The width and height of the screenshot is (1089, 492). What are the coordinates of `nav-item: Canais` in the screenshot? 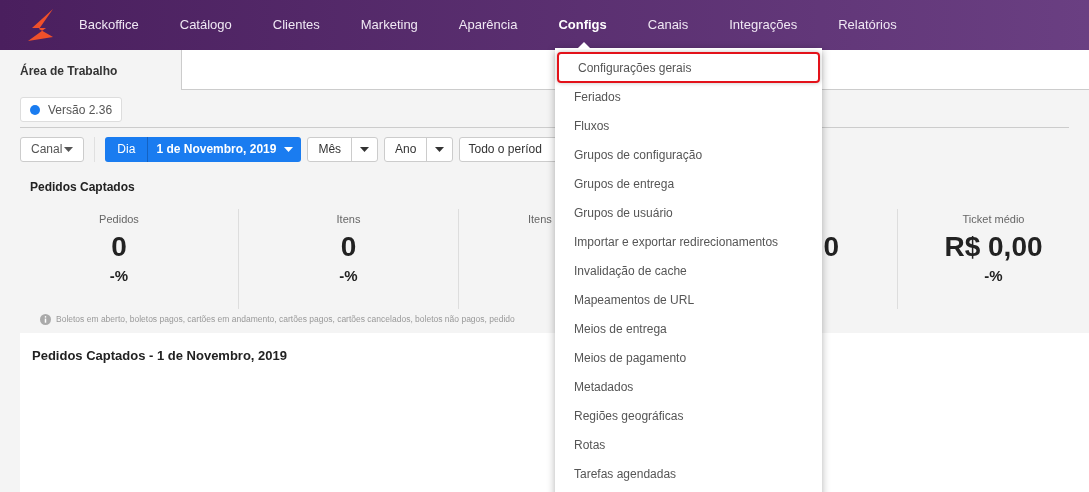 It's located at (668, 25).